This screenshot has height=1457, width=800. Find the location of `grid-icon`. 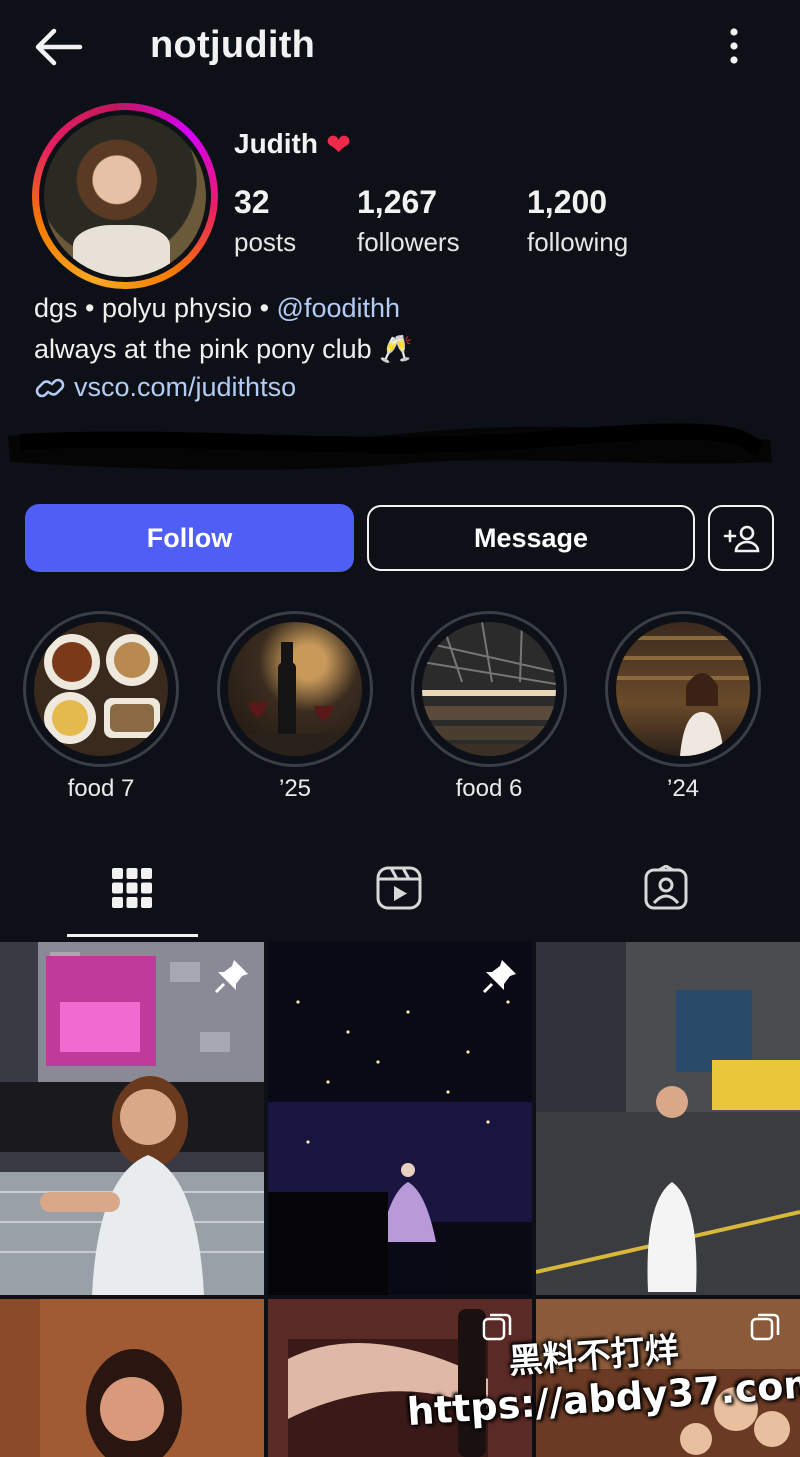

grid-icon is located at coordinates (132, 888).